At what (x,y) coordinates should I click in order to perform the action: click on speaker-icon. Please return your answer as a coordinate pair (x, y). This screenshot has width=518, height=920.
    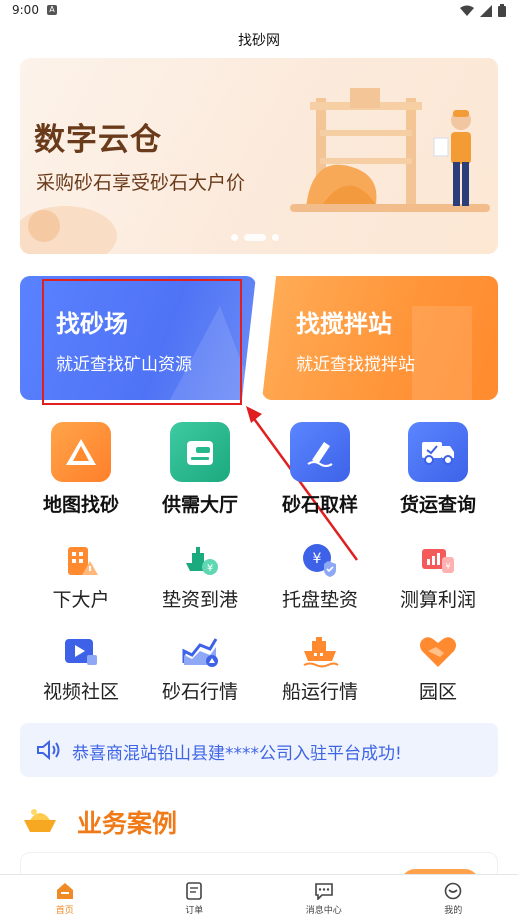
    Looking at the image, I should click on (48, 750).